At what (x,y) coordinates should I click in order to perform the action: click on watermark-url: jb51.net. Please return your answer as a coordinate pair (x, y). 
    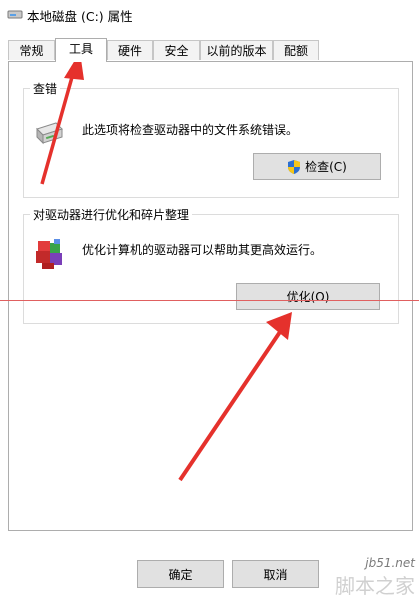
    Looking at the image, I should click on (390, 563).